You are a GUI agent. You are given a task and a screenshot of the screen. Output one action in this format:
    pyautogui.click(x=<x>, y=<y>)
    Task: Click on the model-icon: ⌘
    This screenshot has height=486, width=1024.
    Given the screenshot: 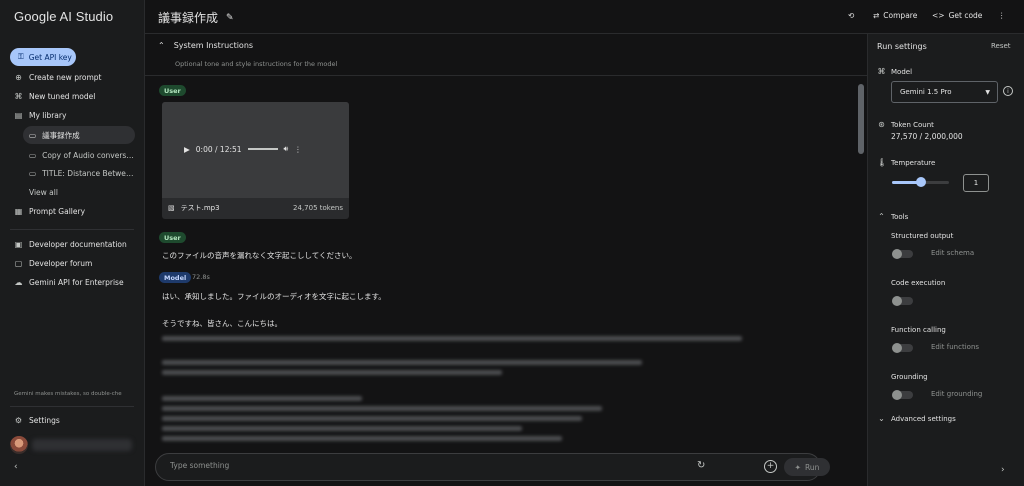 What is the action you would take?
    pyautogui.click(x=881, y=71)
    